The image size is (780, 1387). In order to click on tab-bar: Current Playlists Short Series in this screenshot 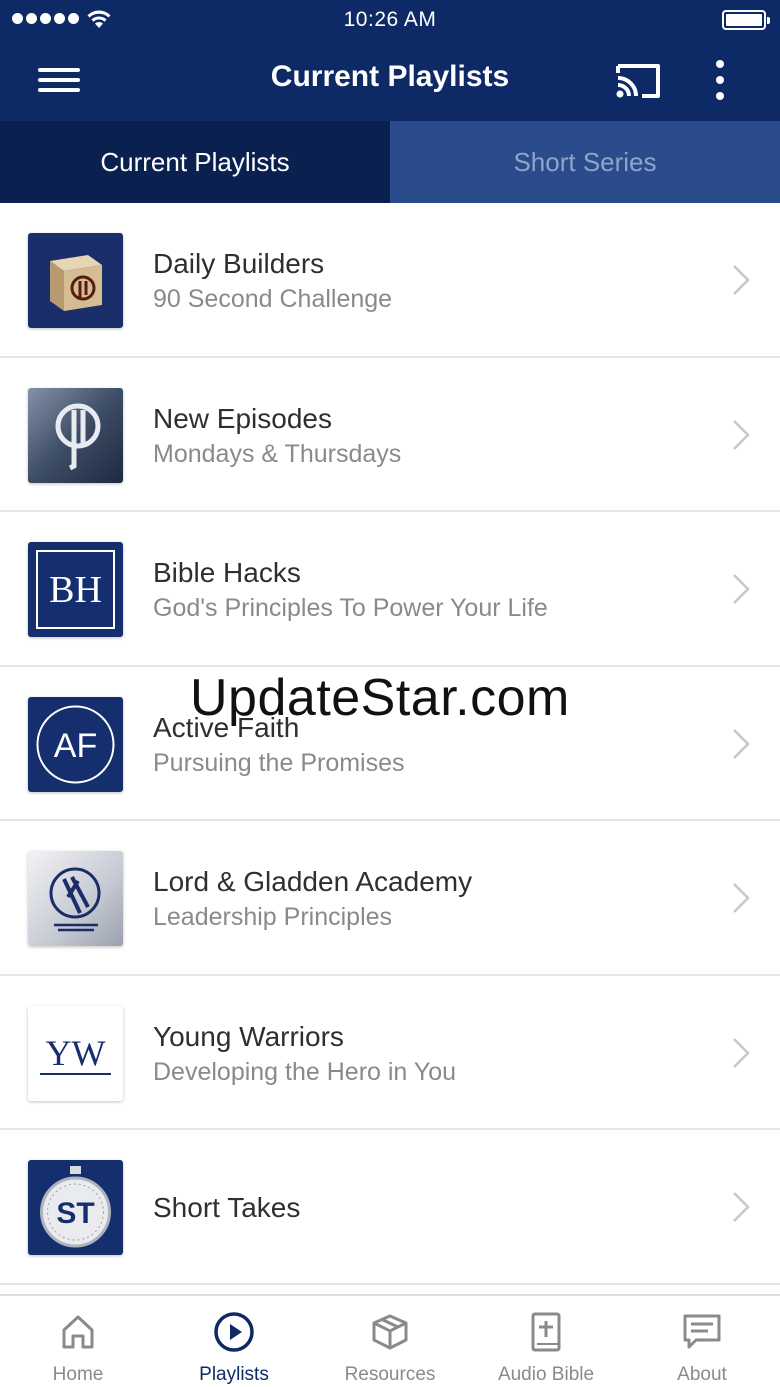, I will do `click(390, 162)`.